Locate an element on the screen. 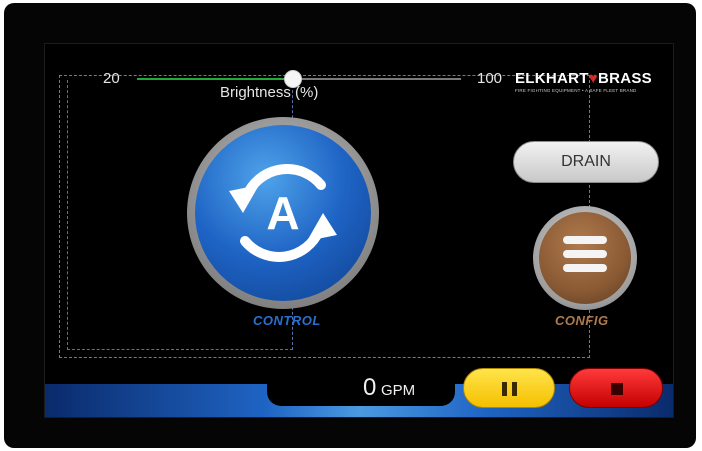  stop-button is located at coordinates (616, 388).